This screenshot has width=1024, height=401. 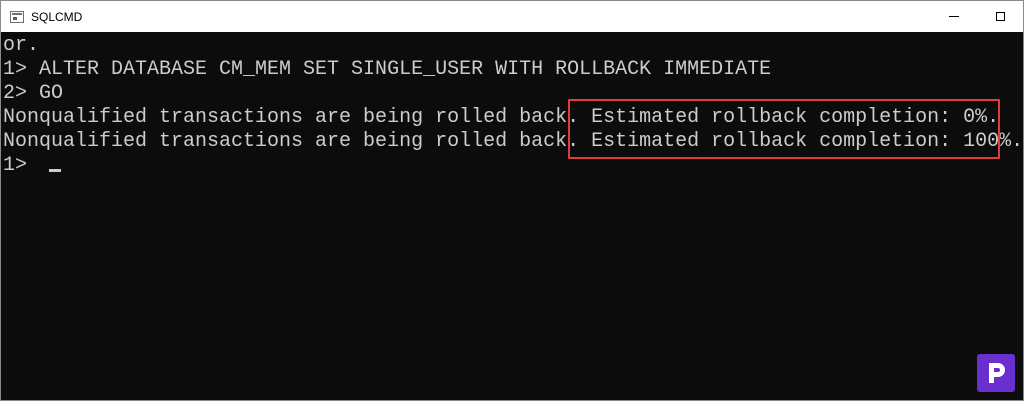 I want to click on minimize-icon, so click(x=954, y=16).